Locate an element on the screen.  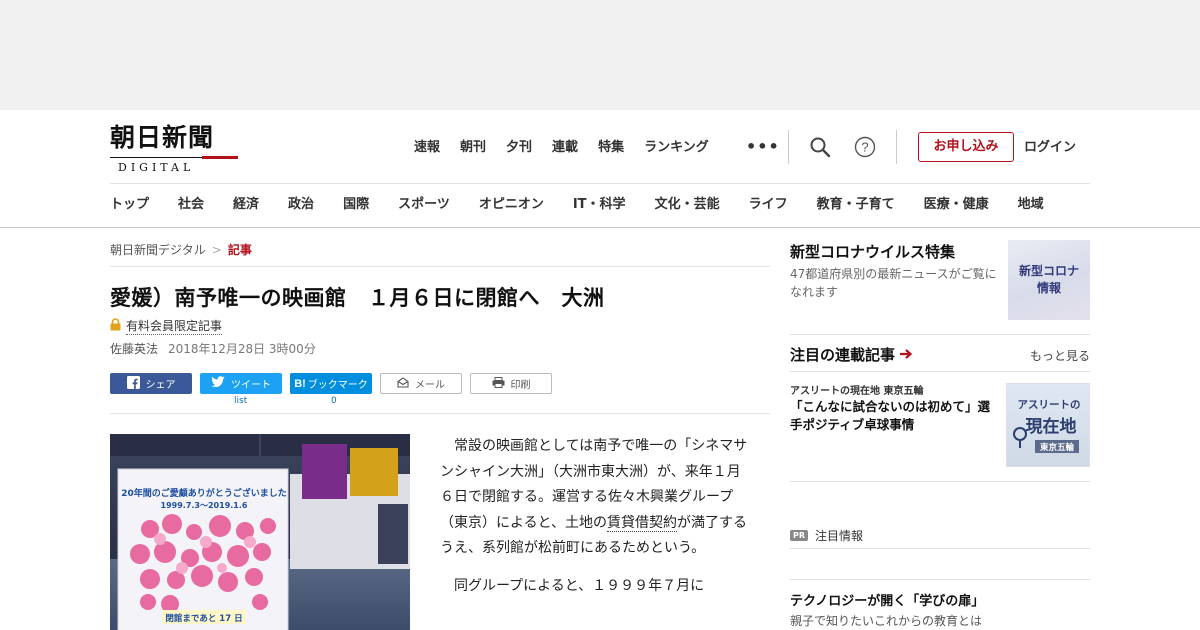
author-name: 佐藤英法 is located at coordinates (134, 349).